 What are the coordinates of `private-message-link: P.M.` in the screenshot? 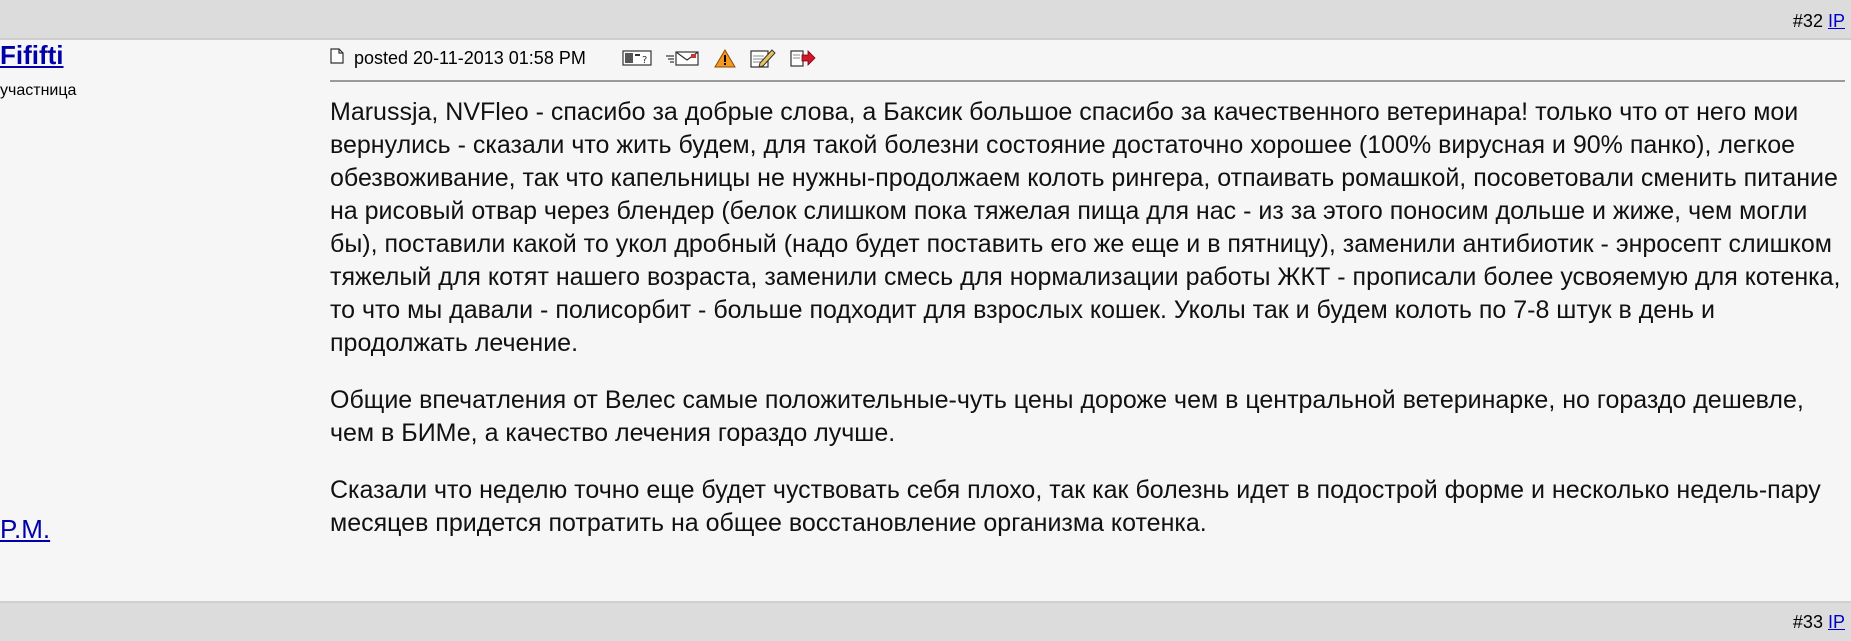 It's located at (25, 529).